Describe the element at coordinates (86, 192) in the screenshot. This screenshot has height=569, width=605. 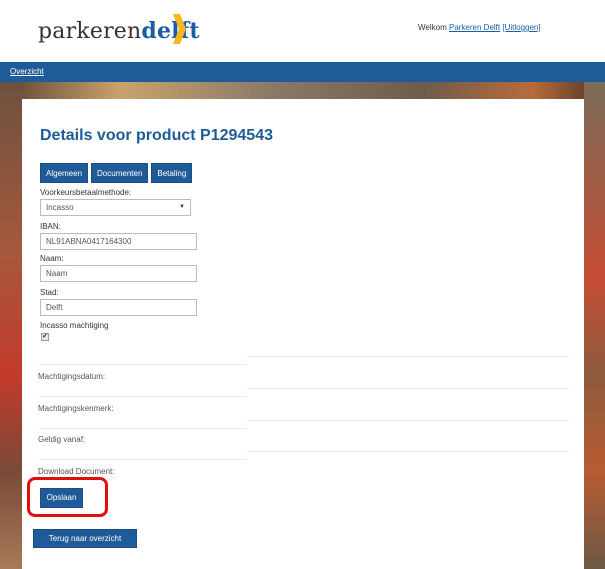
I see `payment-method-label: Voorkeursbetaalmethode:` at that location.